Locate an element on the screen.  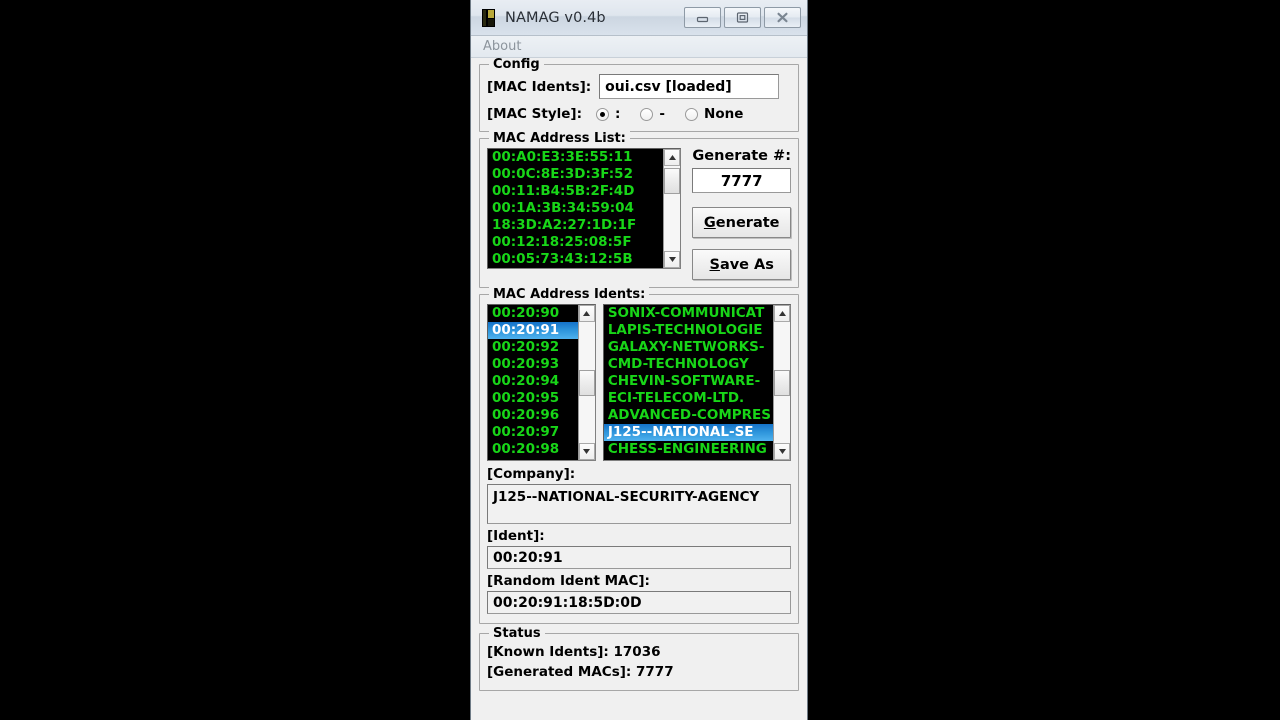
menu-bar: About is located at coordinates (639, 47).